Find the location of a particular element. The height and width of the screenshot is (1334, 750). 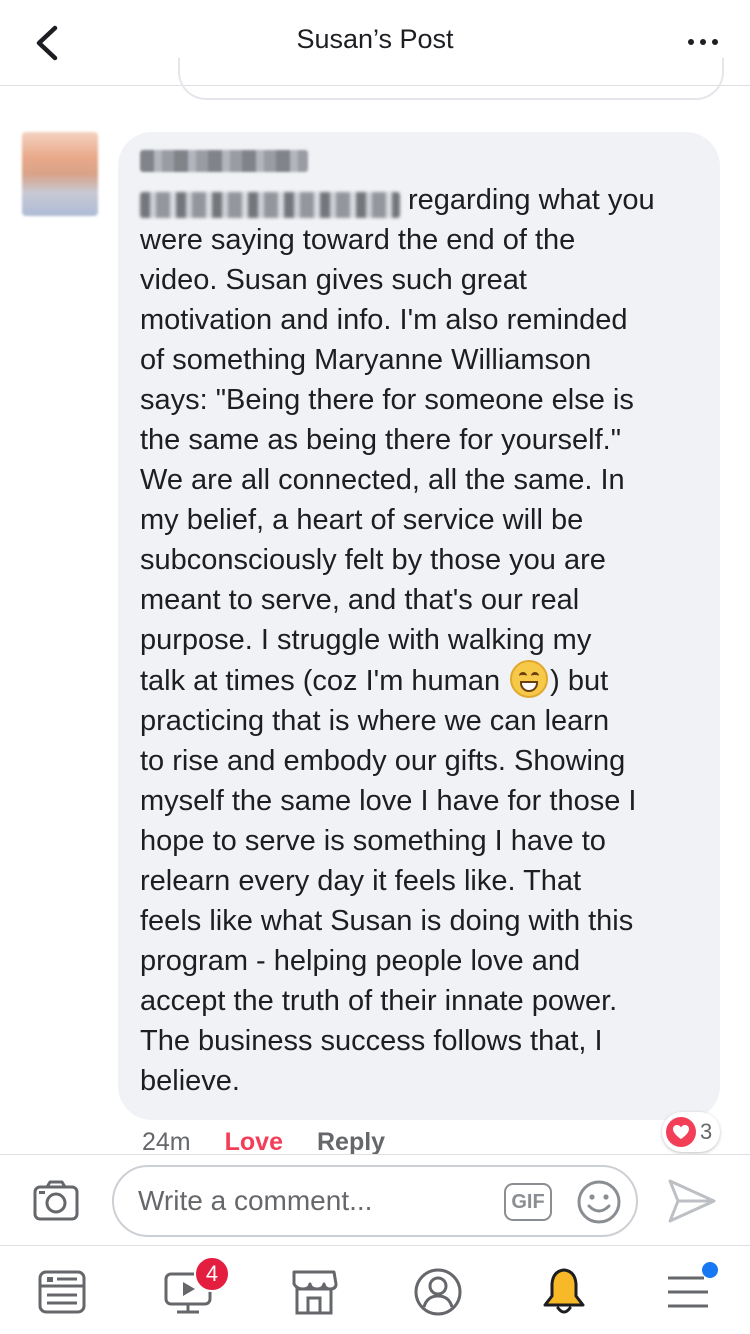

nav-profile is located at coordinates (438, 1292).